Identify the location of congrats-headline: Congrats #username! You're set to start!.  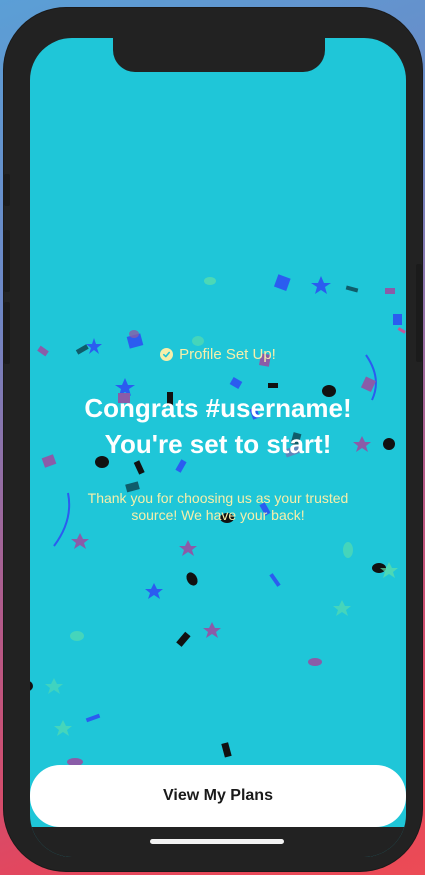
(218, 426).